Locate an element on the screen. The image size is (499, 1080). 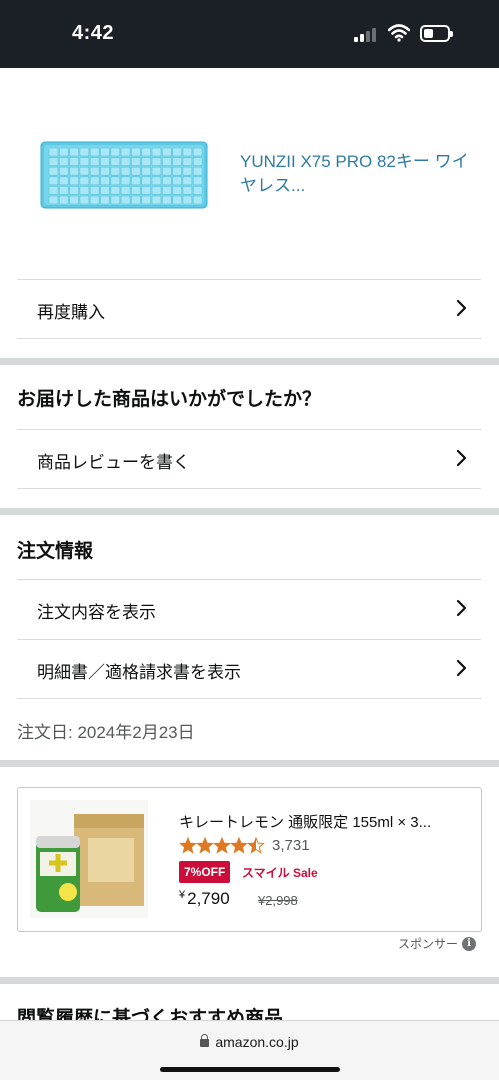
address-text: amazon.co.jp is located at coordinates (257, 1042).